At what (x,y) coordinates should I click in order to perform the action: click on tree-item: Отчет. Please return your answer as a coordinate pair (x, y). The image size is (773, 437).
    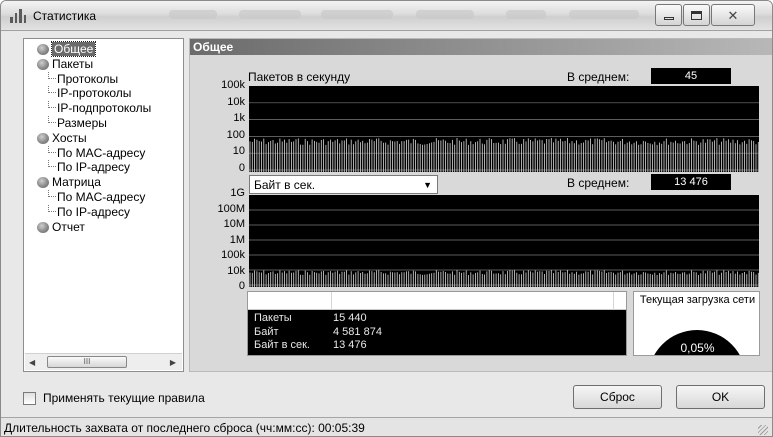
    Looking at the image, I should click on (103, 227).